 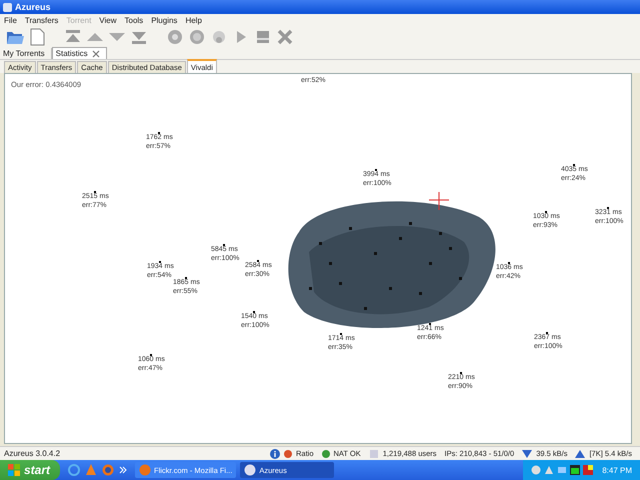 I want to click on globe-icon, so click(x=108, y=470).